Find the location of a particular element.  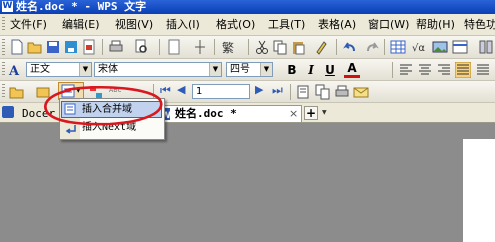

merge-to-email-icon is located at coordinates (361, 92).